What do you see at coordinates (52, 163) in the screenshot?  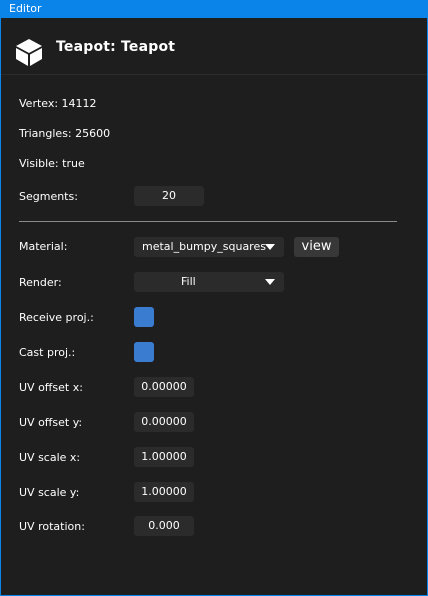 I see `visible-status: Visible: true` at bounding box center [52, 163].